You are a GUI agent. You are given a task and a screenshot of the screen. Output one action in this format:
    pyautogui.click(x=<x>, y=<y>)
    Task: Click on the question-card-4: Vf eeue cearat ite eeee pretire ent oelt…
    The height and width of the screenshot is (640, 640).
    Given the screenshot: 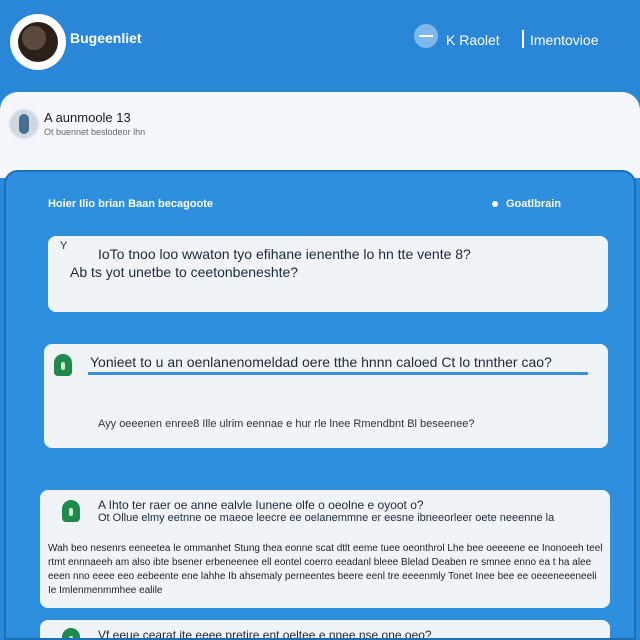 What is the action you would take?
    pyautogui.click(x=325, y=630)
    